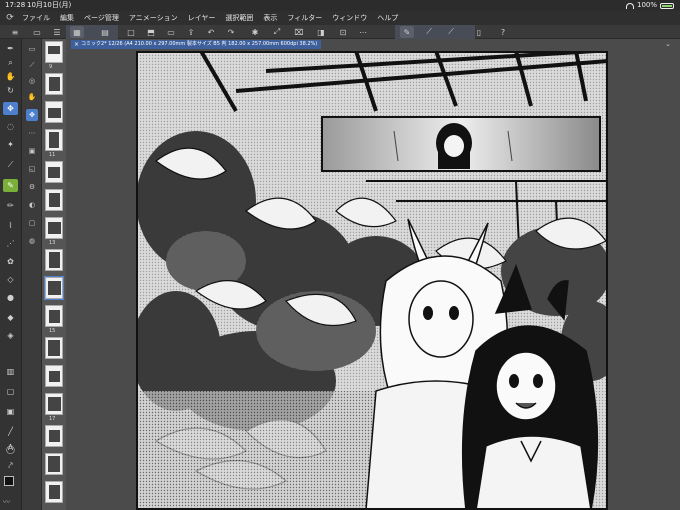 This screenshot has width=680, height=510. Describe the element at coordinates (32, 274) in the screenshot. I see `sub-tool-column: ▭ ⟋ ◎ ✋ ✥ ⋯ ▣ ◱ ⚙ ◐ ▢ ◍` at that location.